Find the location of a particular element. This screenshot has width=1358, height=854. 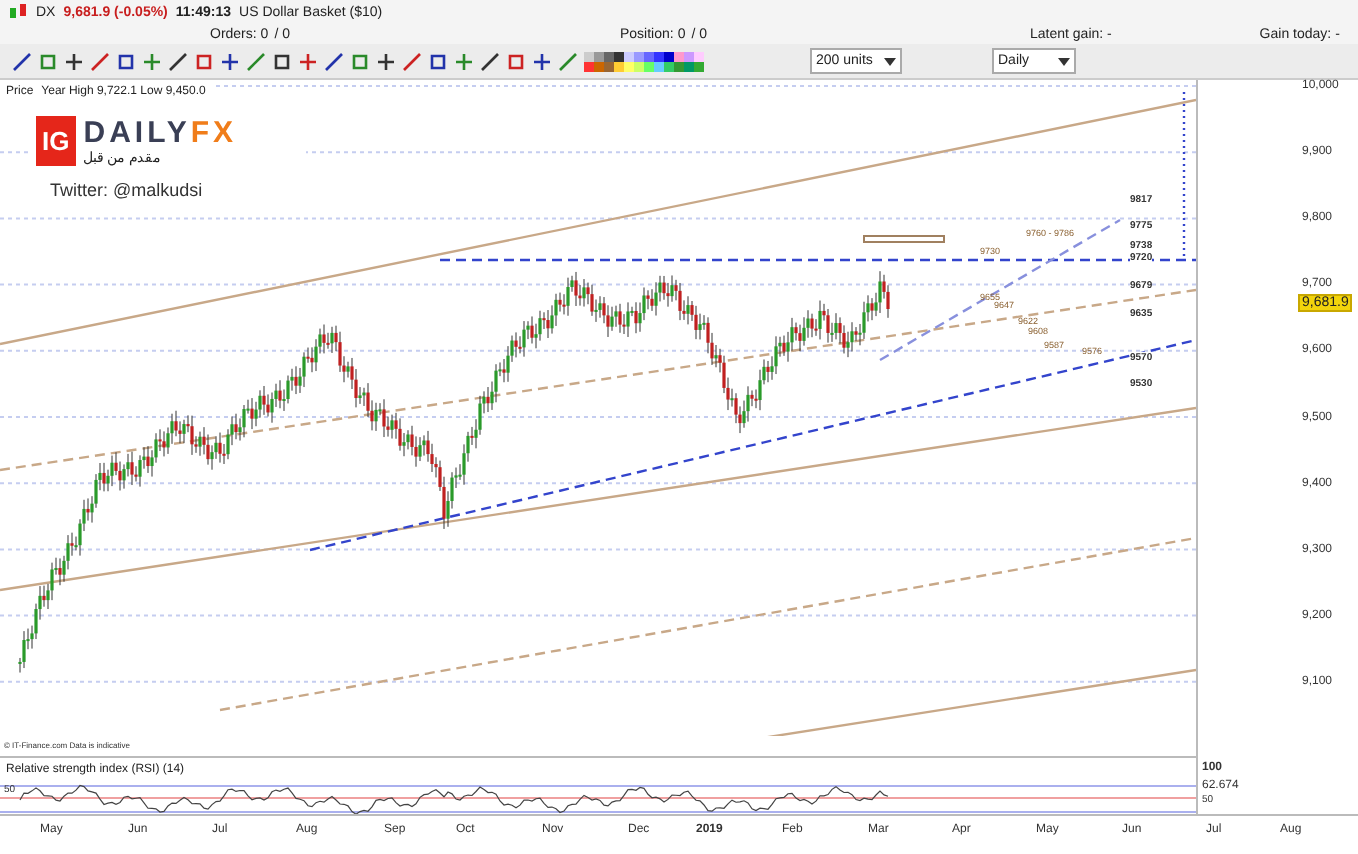

logo-wordmark: DAILYFX is located at coordinates (160, 132).